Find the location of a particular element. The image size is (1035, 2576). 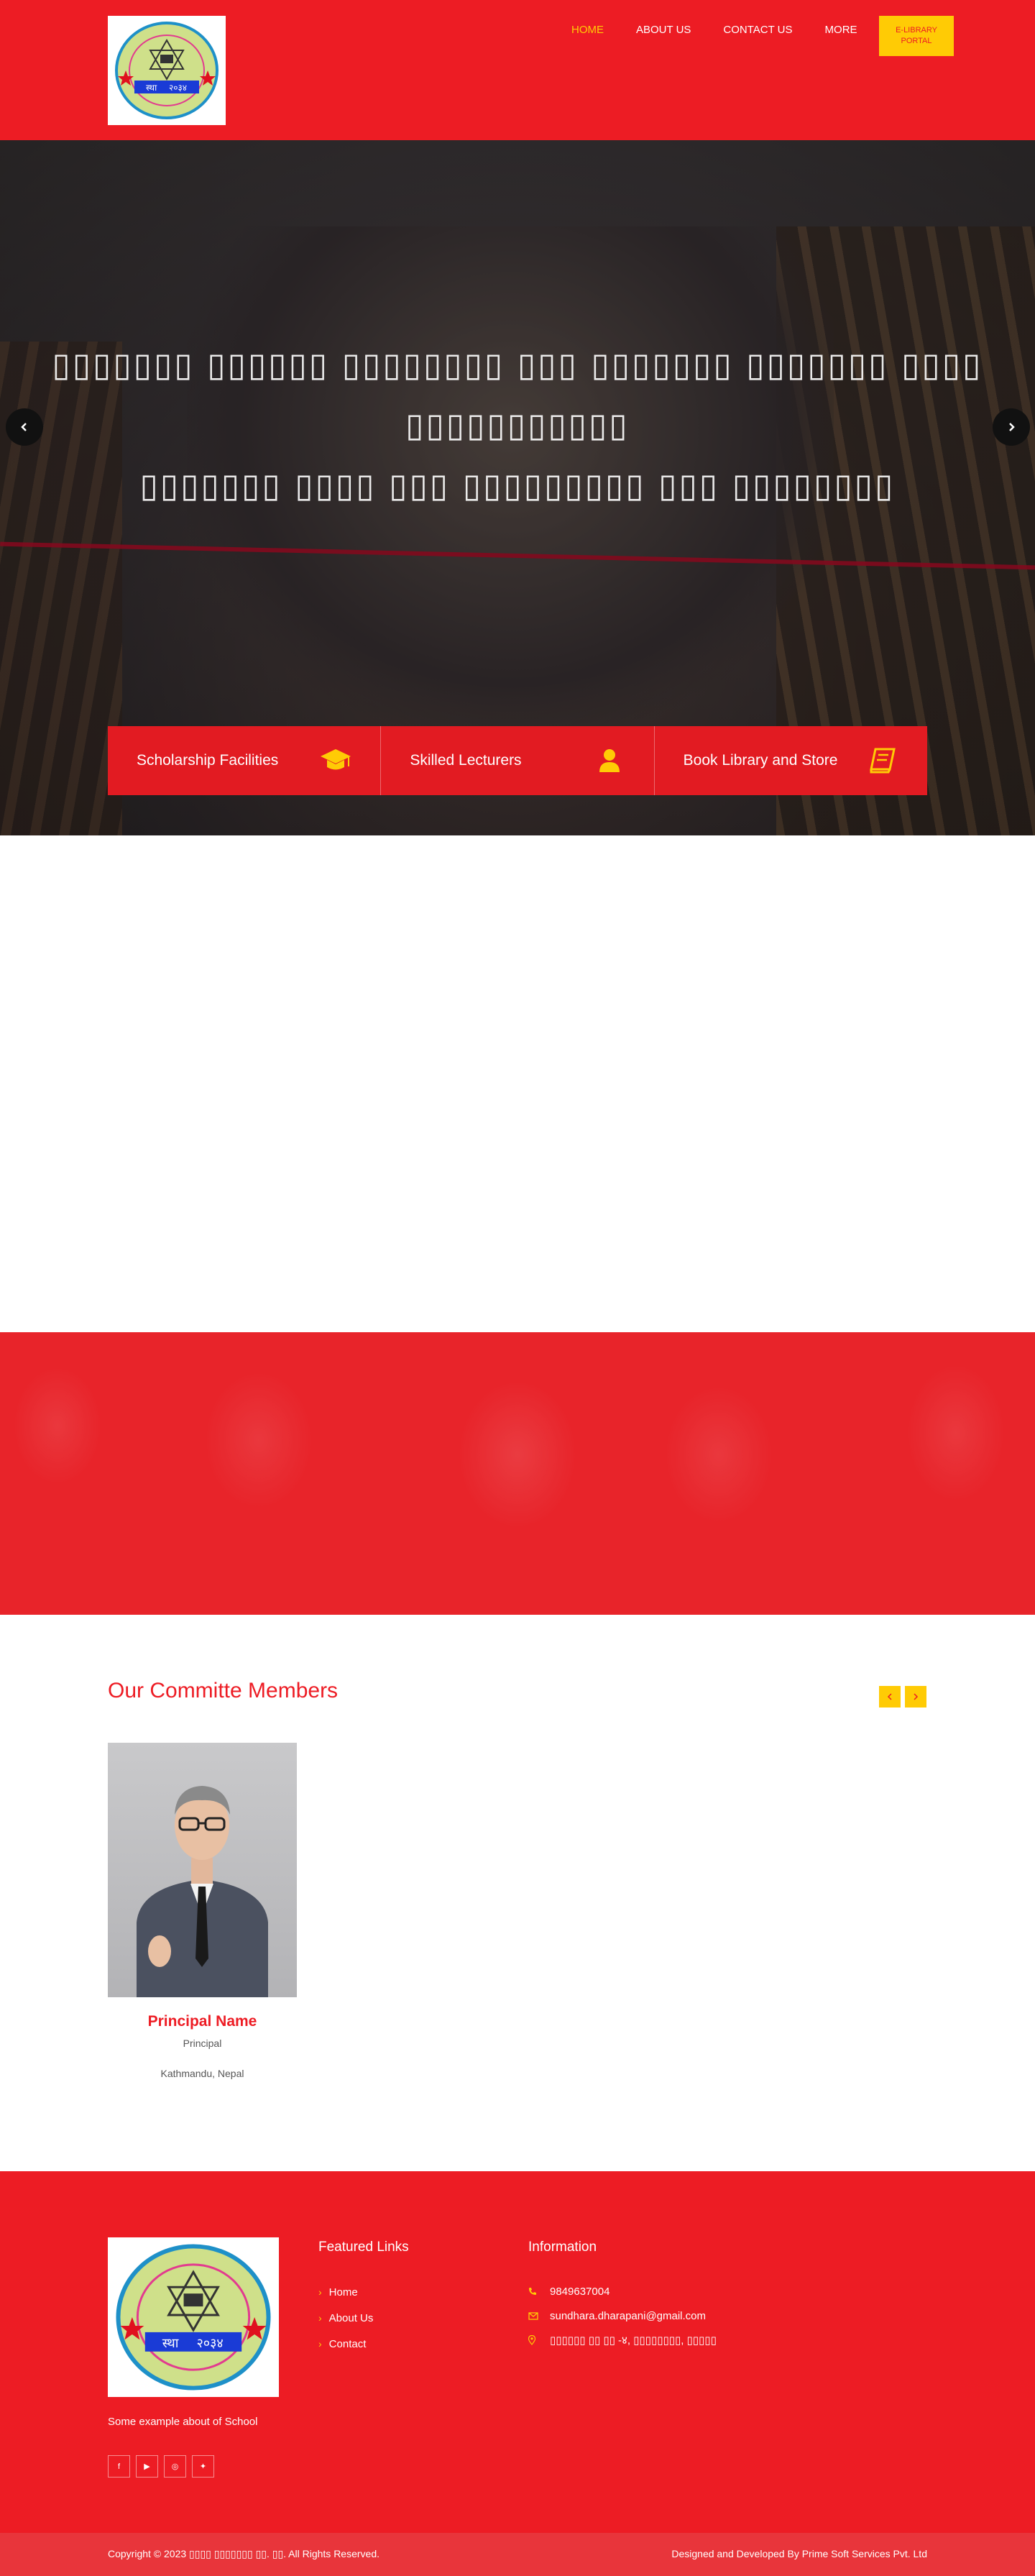

feature-label: Book Library and Store is located at coordinates (760, 761).